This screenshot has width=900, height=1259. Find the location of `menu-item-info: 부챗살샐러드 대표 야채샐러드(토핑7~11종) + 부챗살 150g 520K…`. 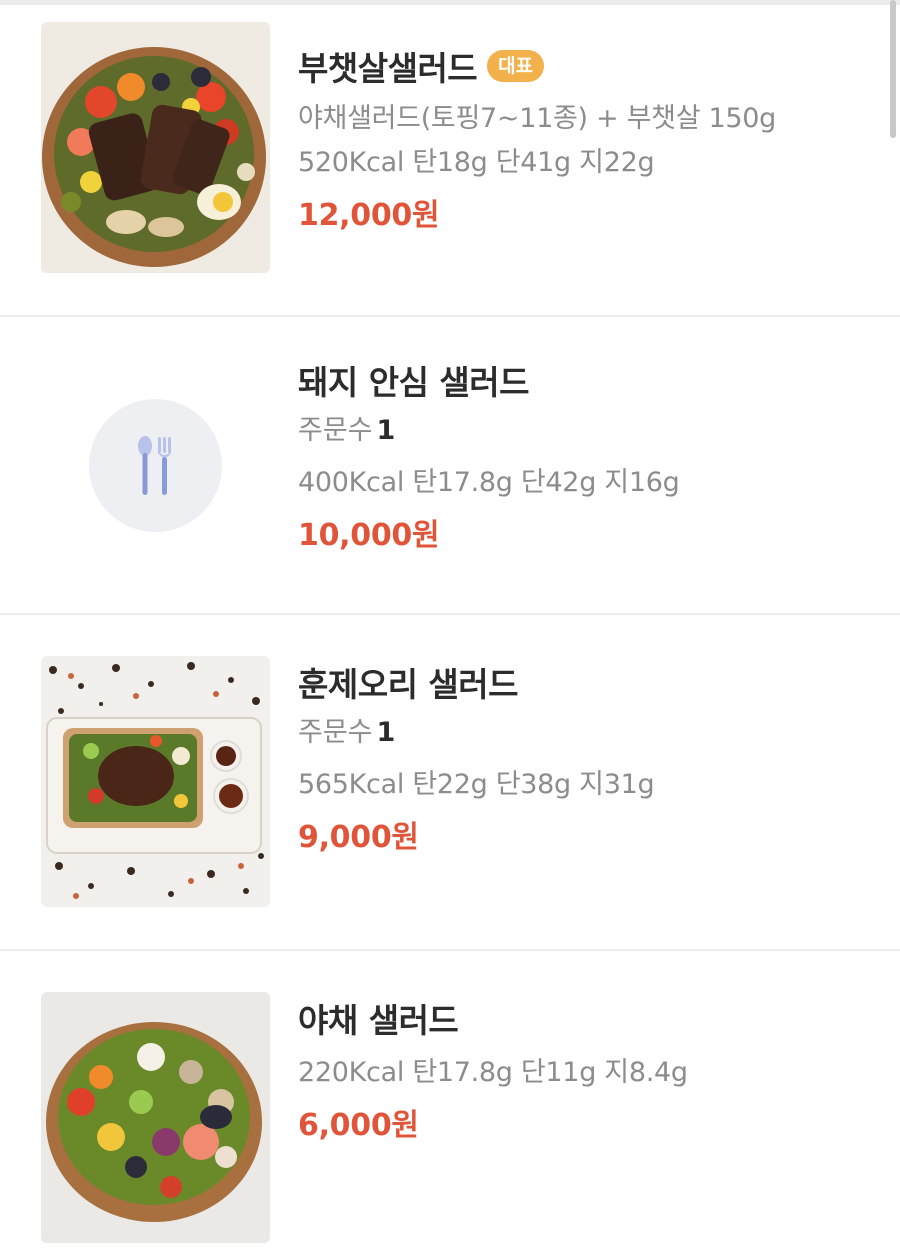

menu-item-info: 부챗살샐러드 대표 야채샐러드(토핑7~11종) + 부챗살 150g 520K… is located at coordinates (584, 139).